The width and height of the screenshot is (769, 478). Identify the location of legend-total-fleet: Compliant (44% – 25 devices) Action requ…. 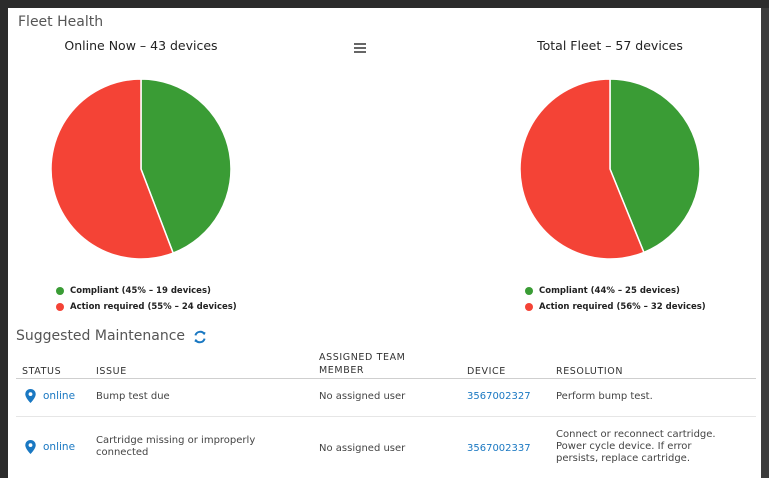
(615, 299).